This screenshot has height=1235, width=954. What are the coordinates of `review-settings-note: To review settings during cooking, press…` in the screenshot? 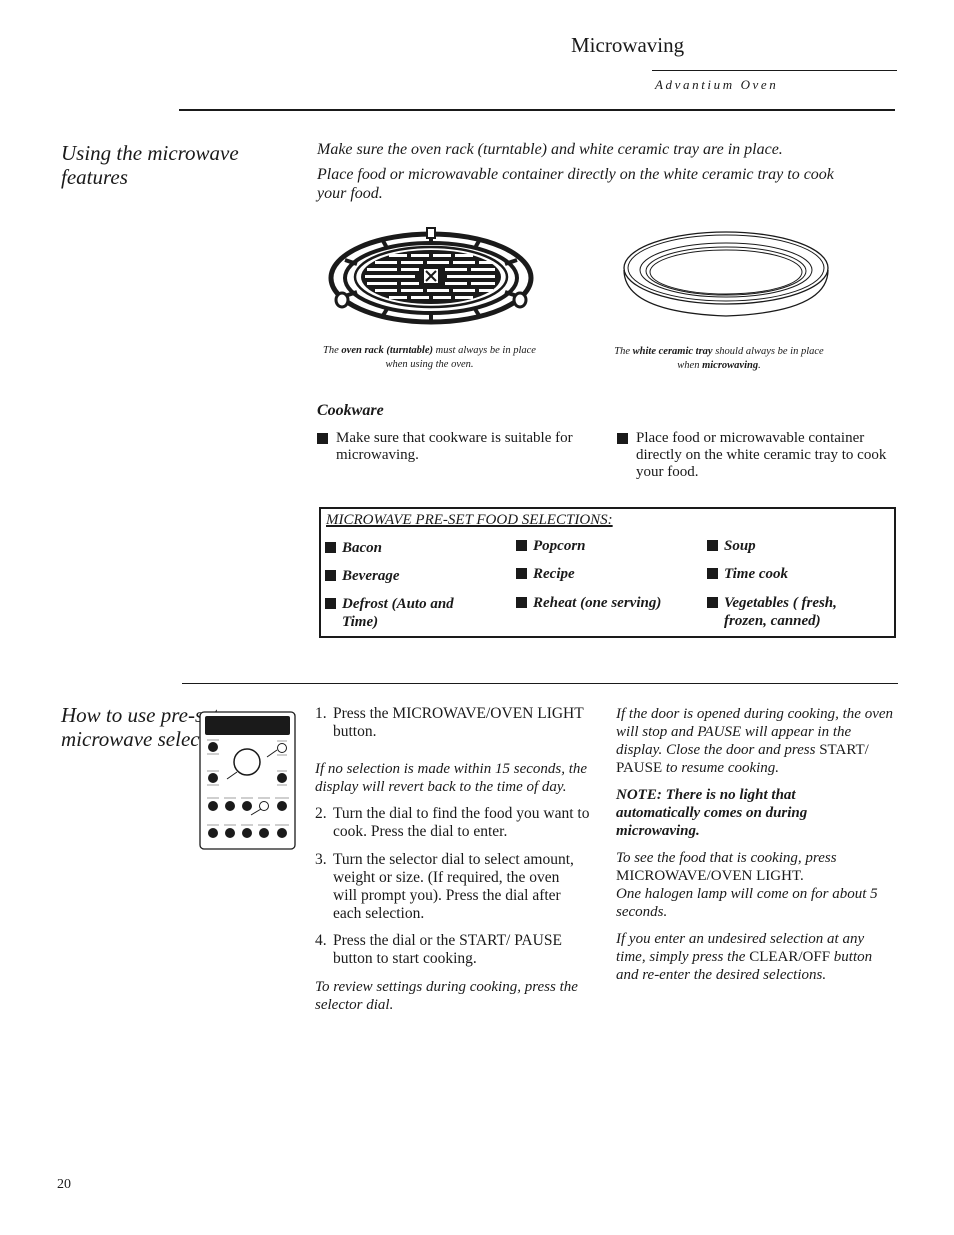 It's located at (446, 996).